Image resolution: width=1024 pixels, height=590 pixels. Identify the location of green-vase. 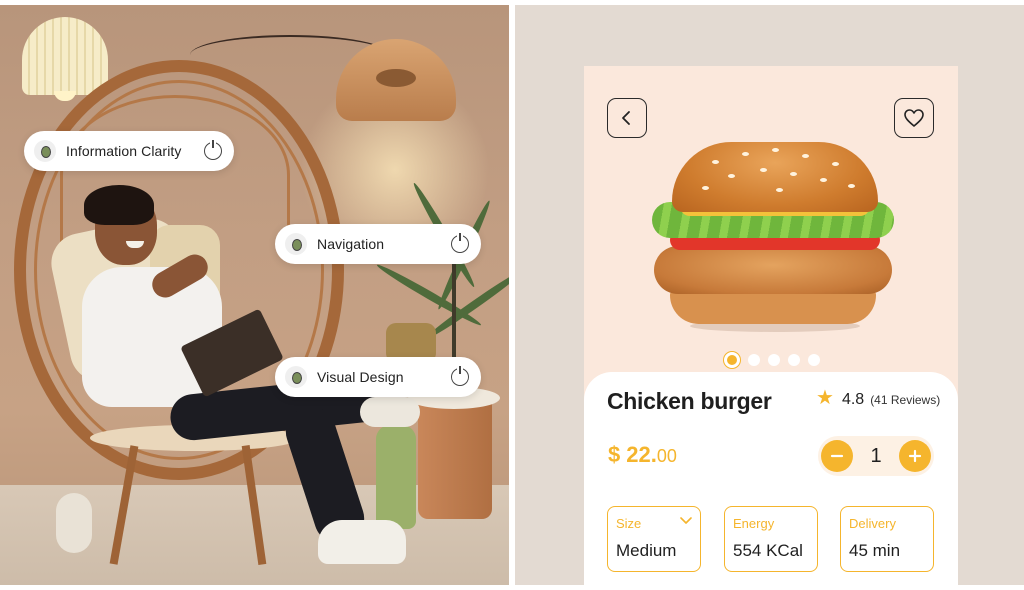
(396, 477).